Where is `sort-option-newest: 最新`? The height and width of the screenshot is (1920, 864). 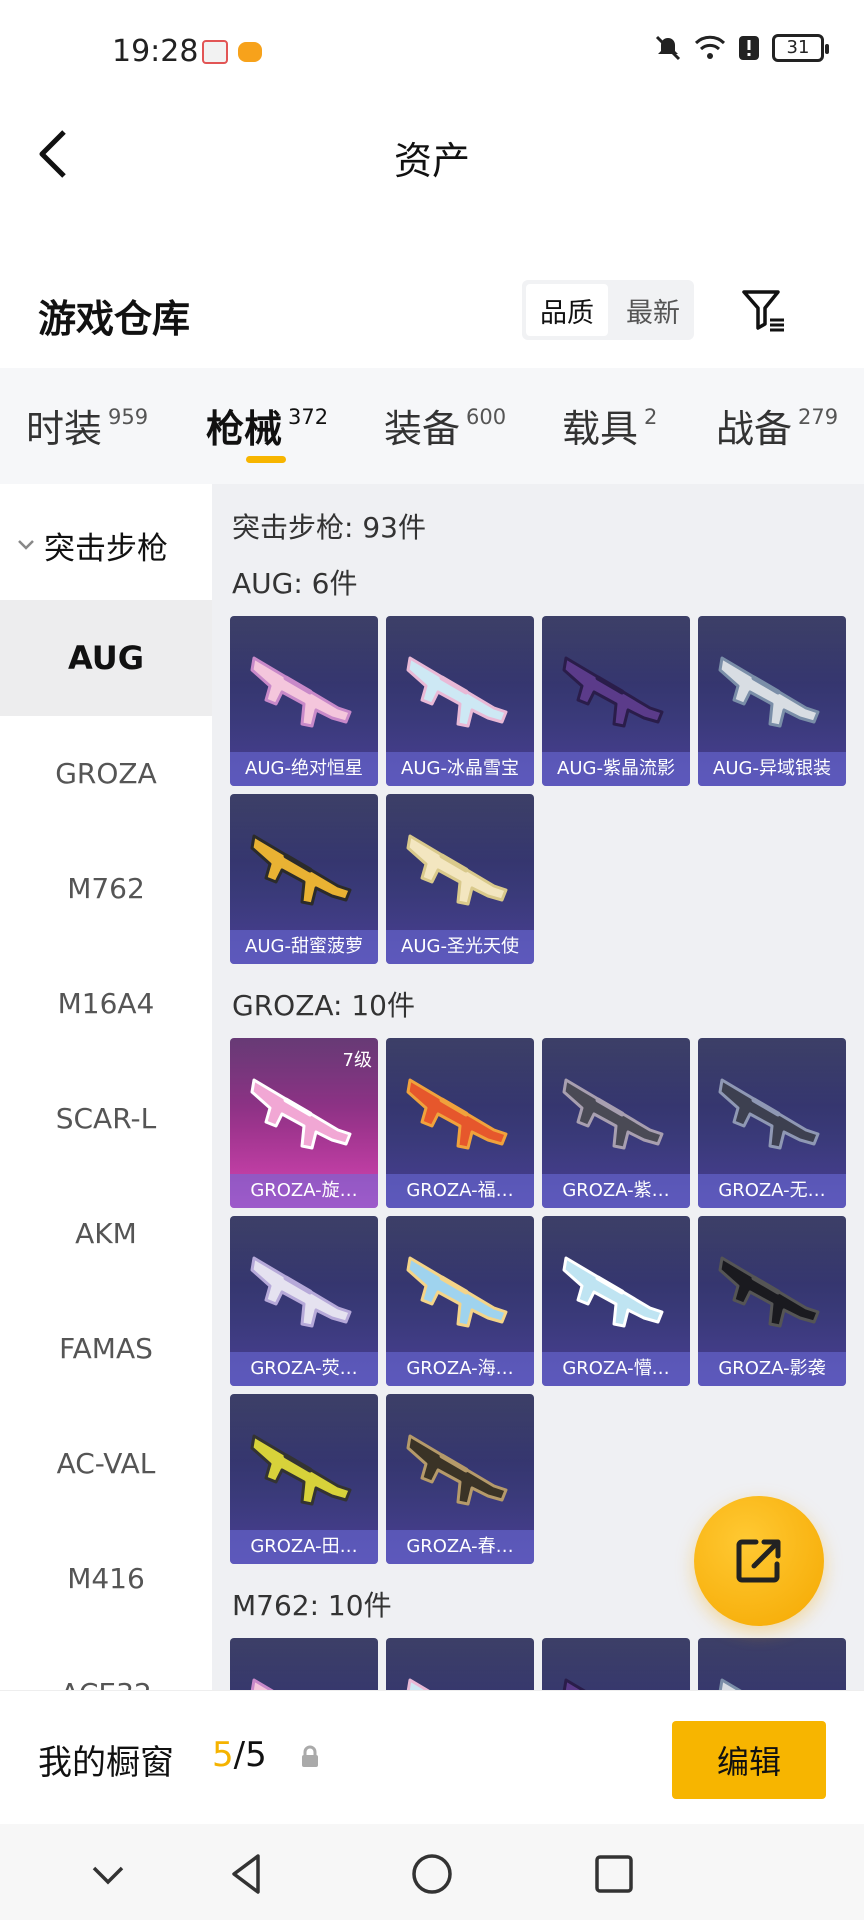 sort-option-newest: 最新 is located at coordinates (653, 310).